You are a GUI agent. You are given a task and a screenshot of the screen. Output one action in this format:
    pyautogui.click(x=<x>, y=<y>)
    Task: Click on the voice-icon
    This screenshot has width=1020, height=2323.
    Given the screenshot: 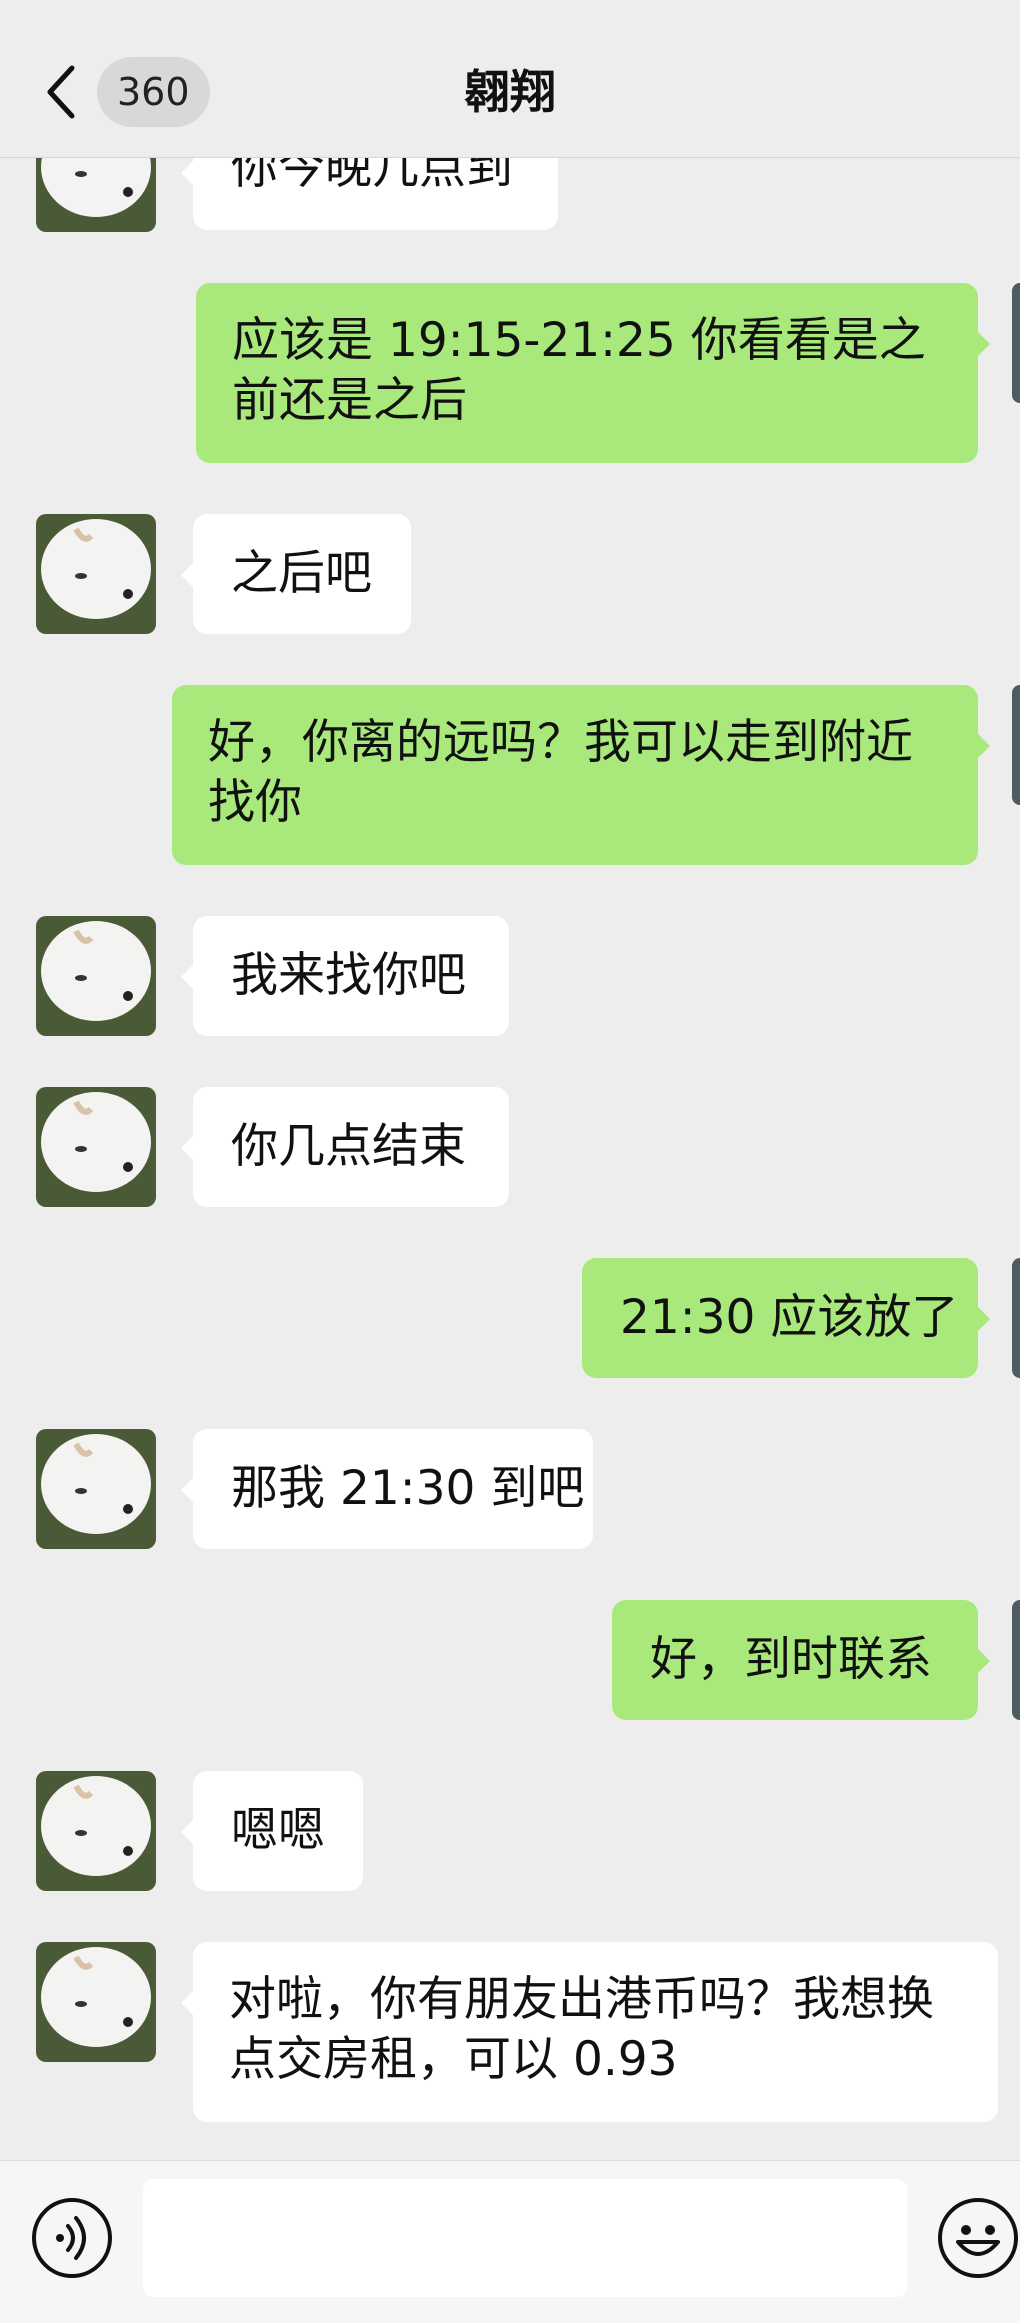 What is the action you would take?
    pyautogui.click(x=72, y=2238)
    